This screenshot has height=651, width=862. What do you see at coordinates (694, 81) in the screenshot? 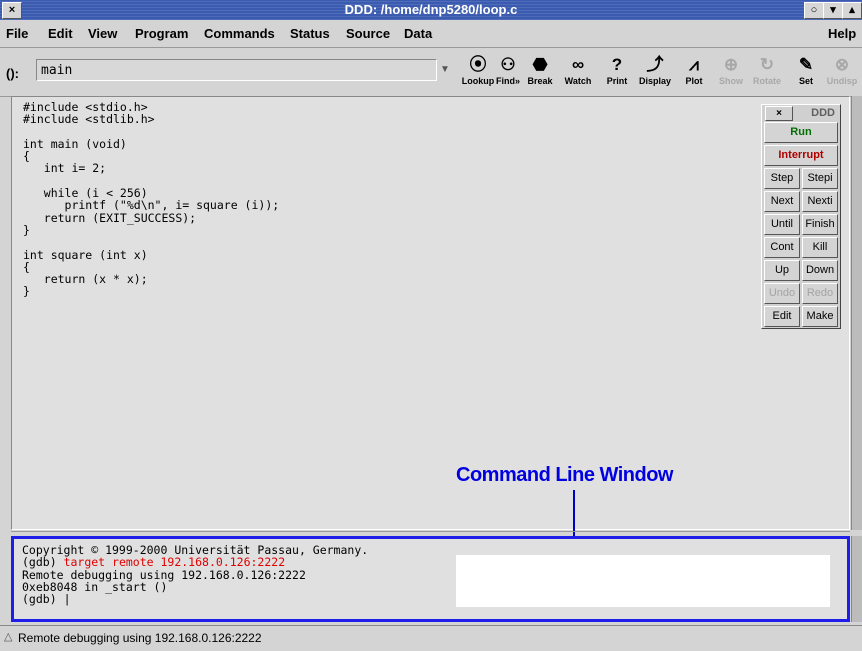
I see `plot-label: Plot` at bounding box center [694, 81].